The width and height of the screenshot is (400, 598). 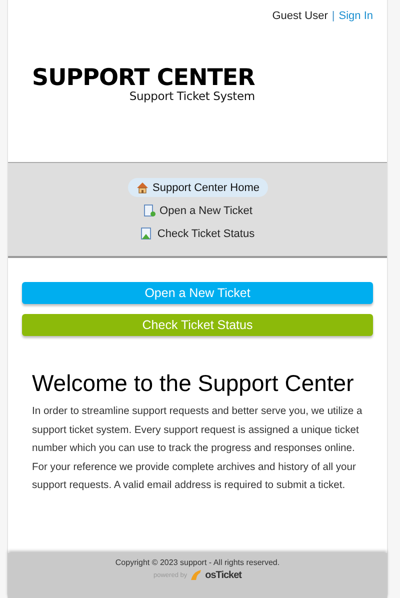 What do you see at coordinates (149, 210) in the screenshot?
I see `document-plus-icon` at bounding box center [149, 210].